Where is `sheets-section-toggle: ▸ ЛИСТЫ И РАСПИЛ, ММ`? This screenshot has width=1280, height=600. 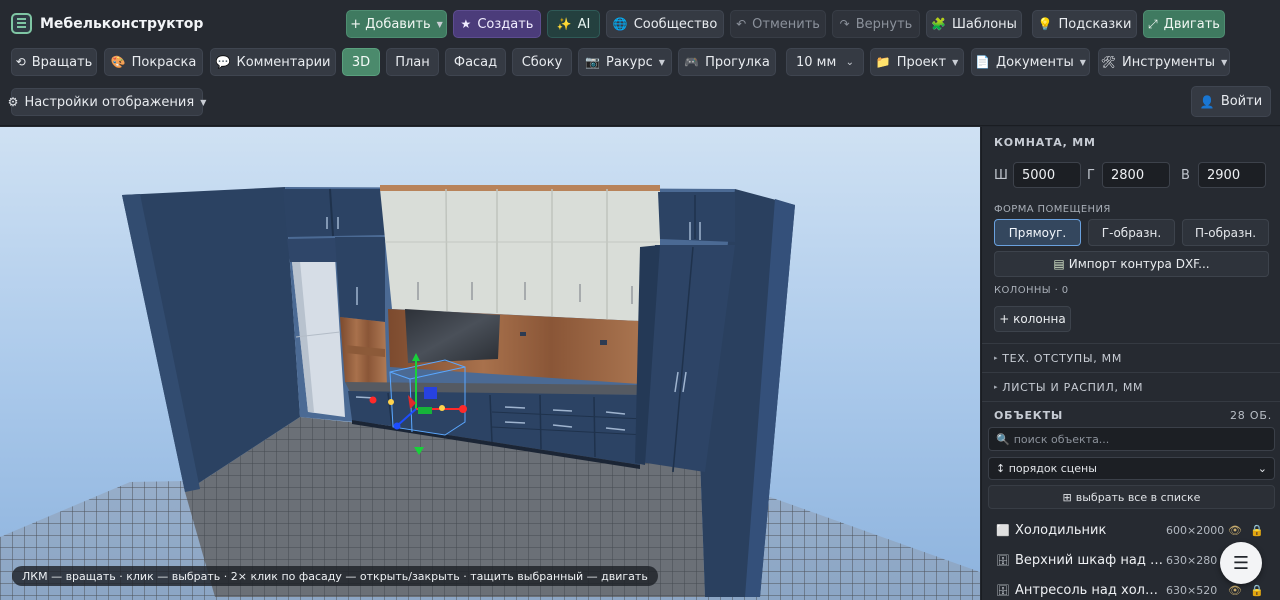
sheets-section-toggle: ▸ ЛИСТЫ И РАСПИЛ, ММ is located at coordinates (1131, 386).